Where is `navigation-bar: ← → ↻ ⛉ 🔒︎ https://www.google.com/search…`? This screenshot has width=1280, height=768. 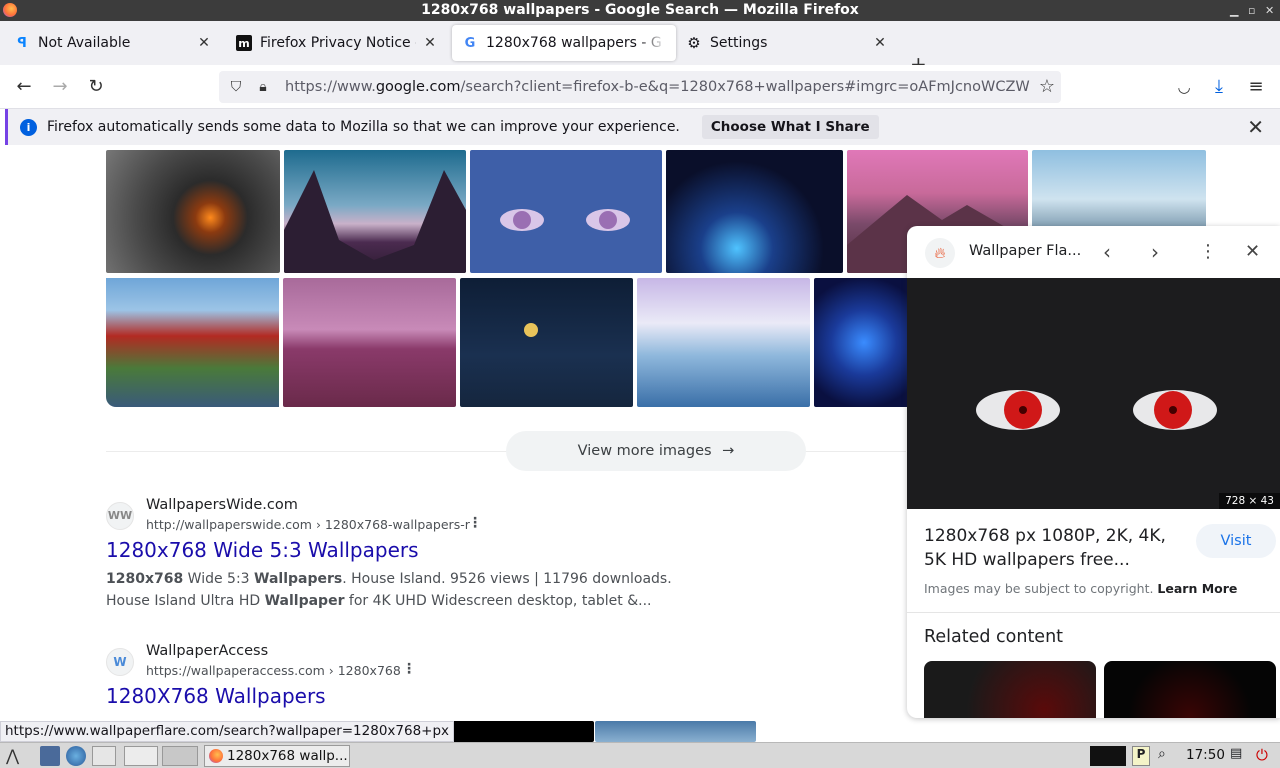 navigation-bar: ← → ↻ ⛉ 🔒︎ https://www.google.com/search… is located at coordinates (640, 87).